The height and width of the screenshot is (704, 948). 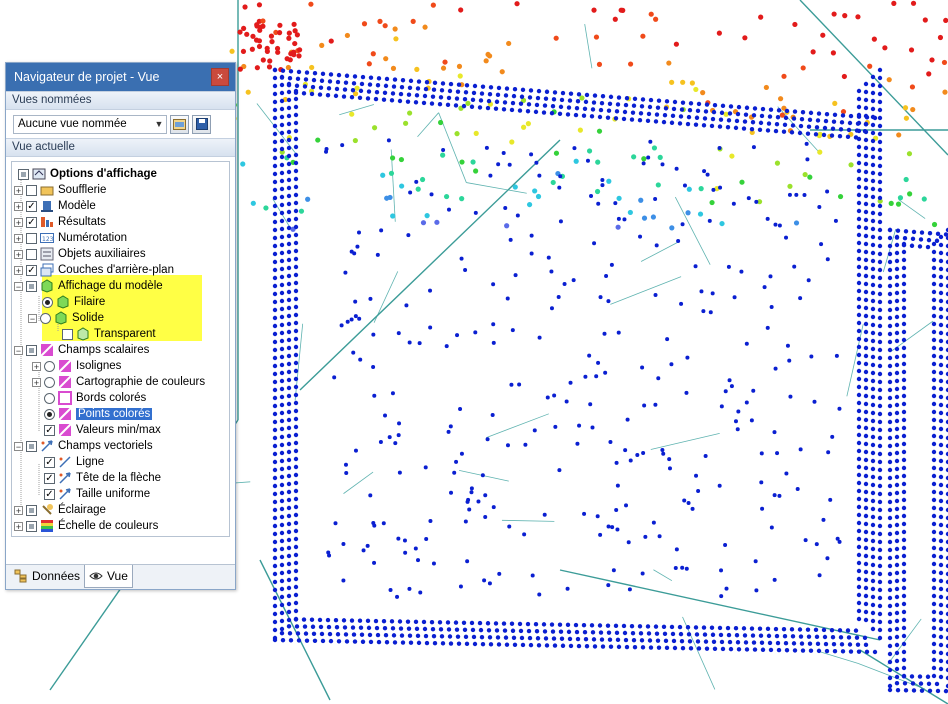 I want to click on valeurs-minmax-checkbox: ✓, so click(x=49, y=430).